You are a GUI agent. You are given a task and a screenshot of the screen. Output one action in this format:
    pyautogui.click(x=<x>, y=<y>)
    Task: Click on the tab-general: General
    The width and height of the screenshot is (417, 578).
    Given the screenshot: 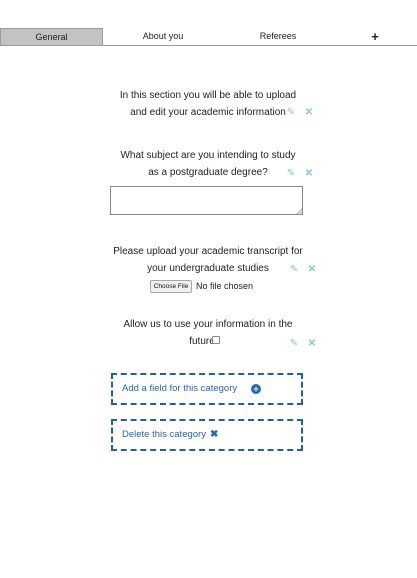 What is the action you would take?
    pyautogui.click(x=51, y=36)
    